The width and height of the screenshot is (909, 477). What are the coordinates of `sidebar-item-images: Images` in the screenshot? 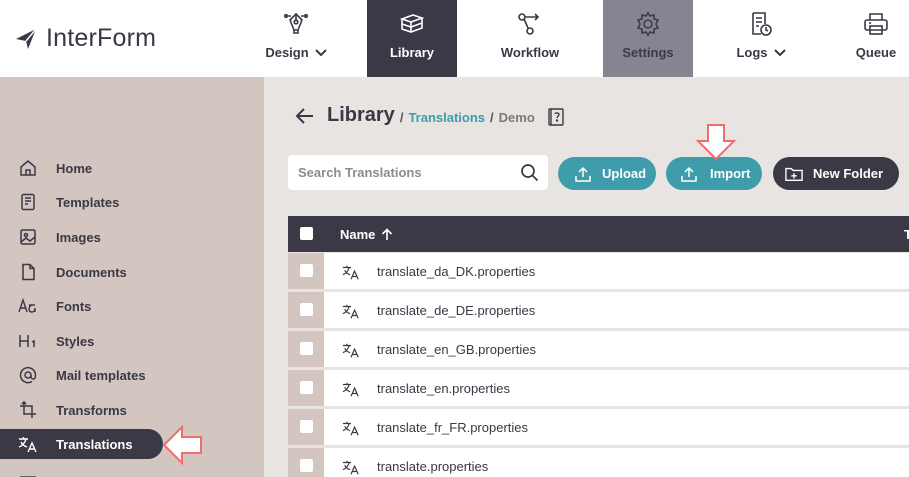 It's located at (81, 237).